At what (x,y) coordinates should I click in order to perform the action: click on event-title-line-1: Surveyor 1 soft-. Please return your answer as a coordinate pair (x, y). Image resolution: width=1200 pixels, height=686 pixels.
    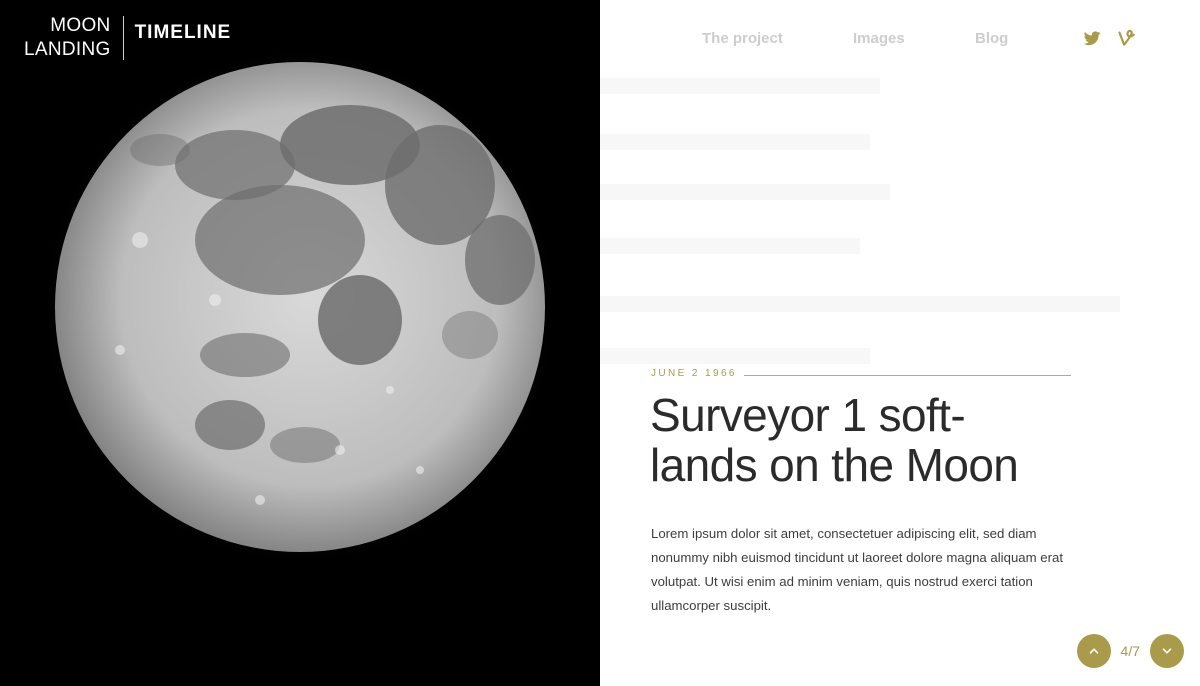
    Looking at the image, I should click on (808, 415).